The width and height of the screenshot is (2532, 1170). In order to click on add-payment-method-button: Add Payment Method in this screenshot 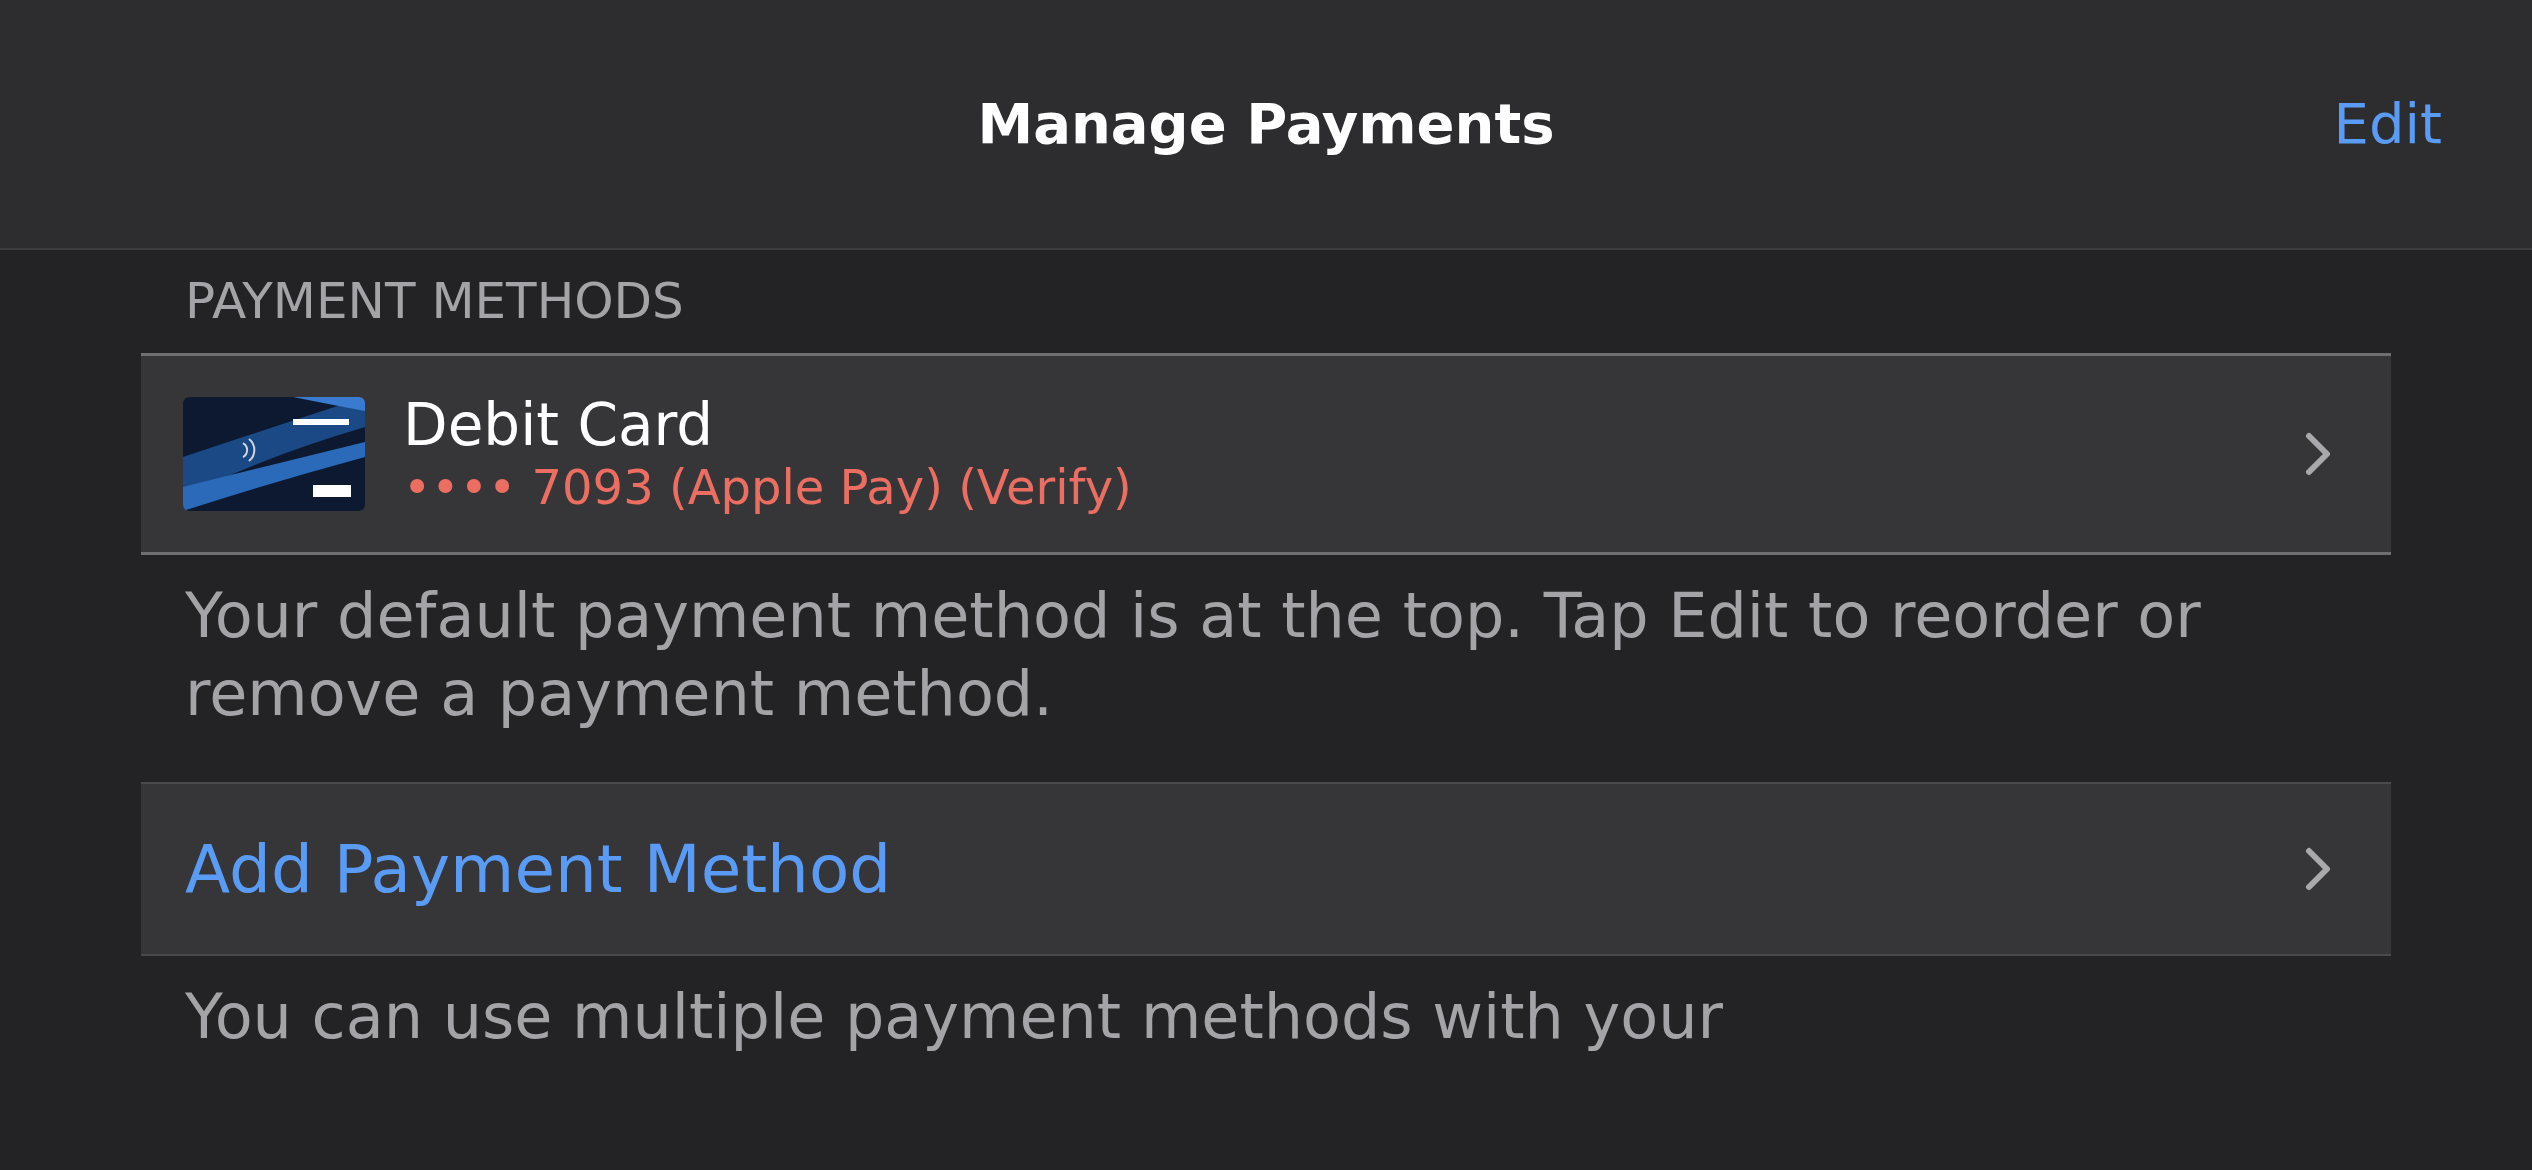, I will do `click(1266, 869)`.